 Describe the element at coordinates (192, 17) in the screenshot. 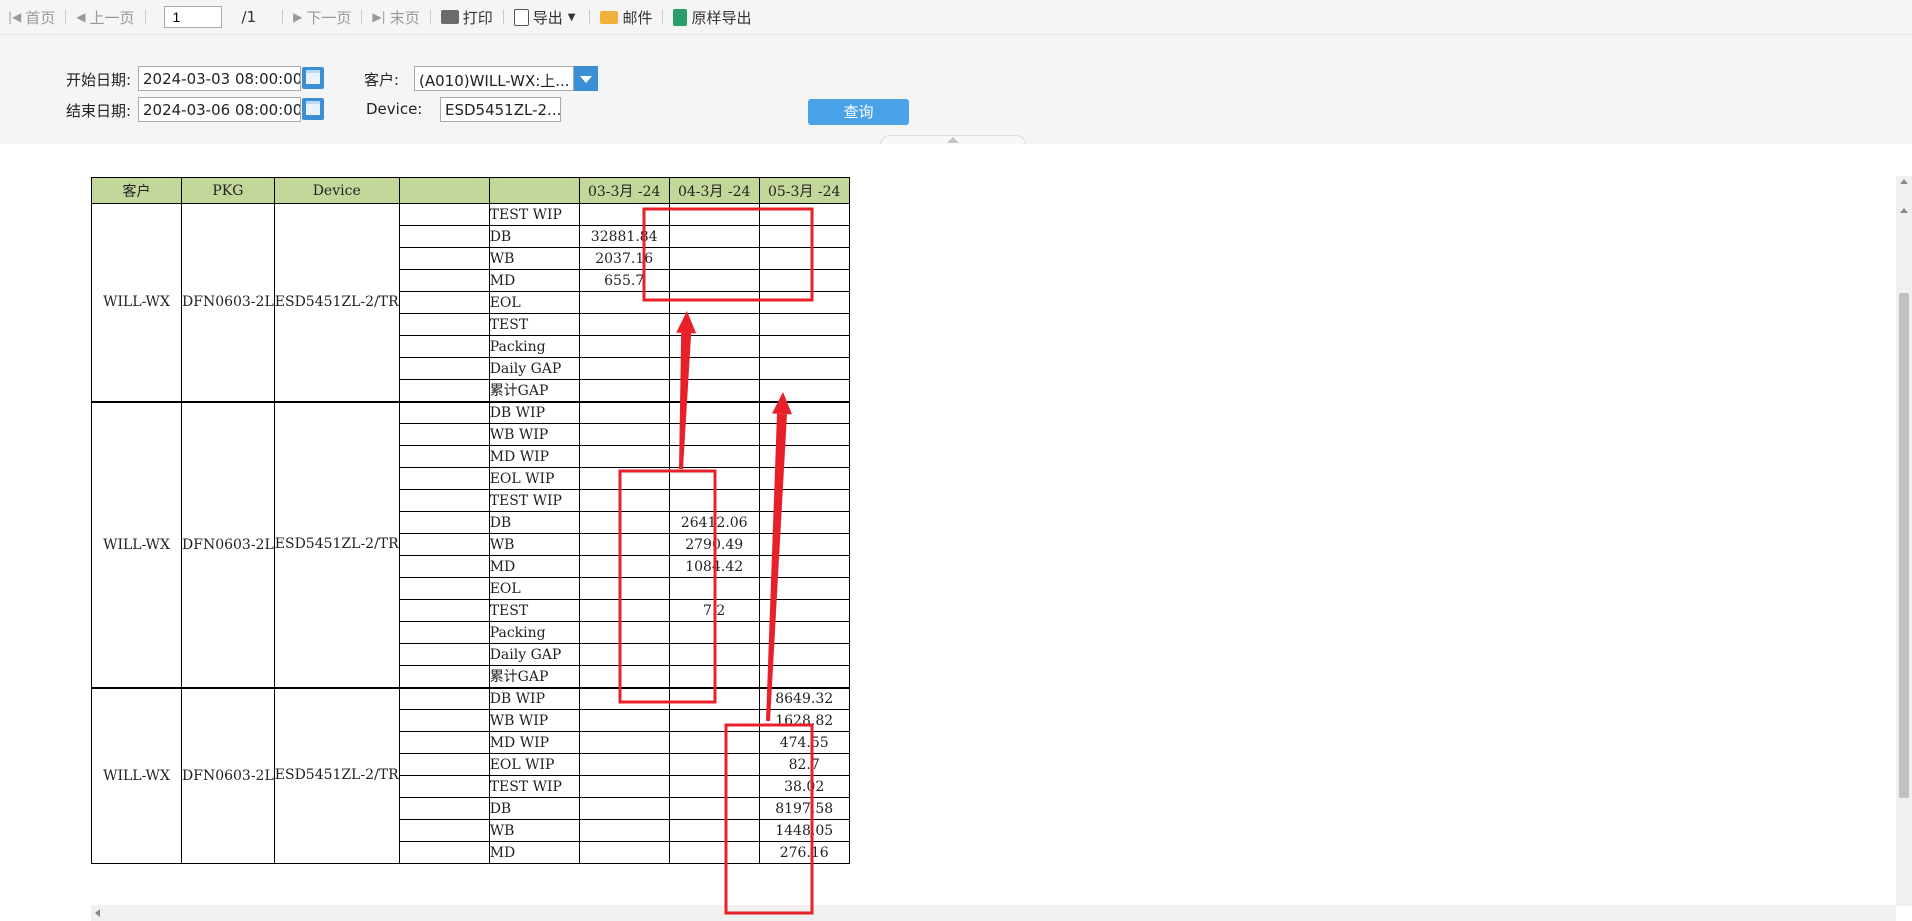

I see `page-number-input` at that location.